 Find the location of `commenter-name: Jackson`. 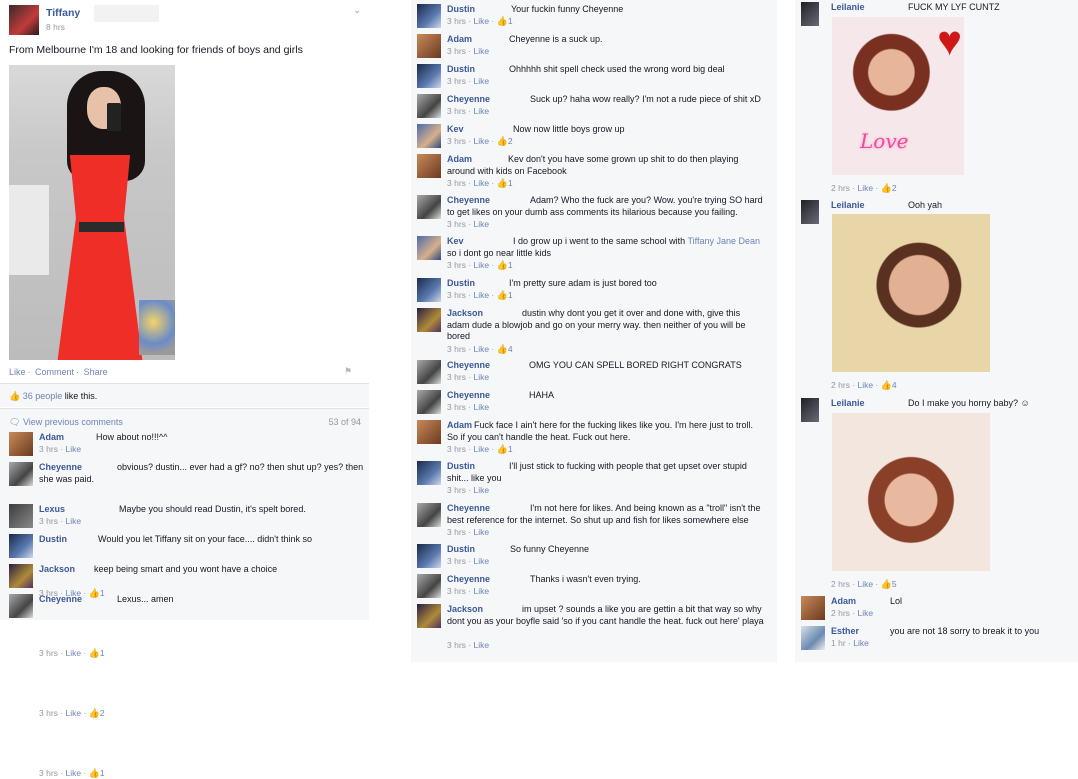

commenter-name: Jackson is located at coordinates (57, 569).